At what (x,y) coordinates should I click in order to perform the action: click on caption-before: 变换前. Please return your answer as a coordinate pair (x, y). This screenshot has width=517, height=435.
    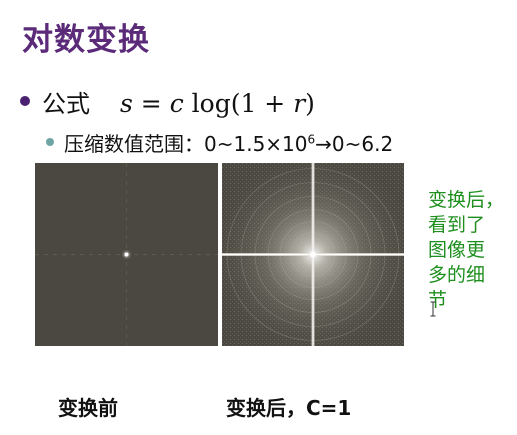
    Looking at the image, I should click on (88, 408).